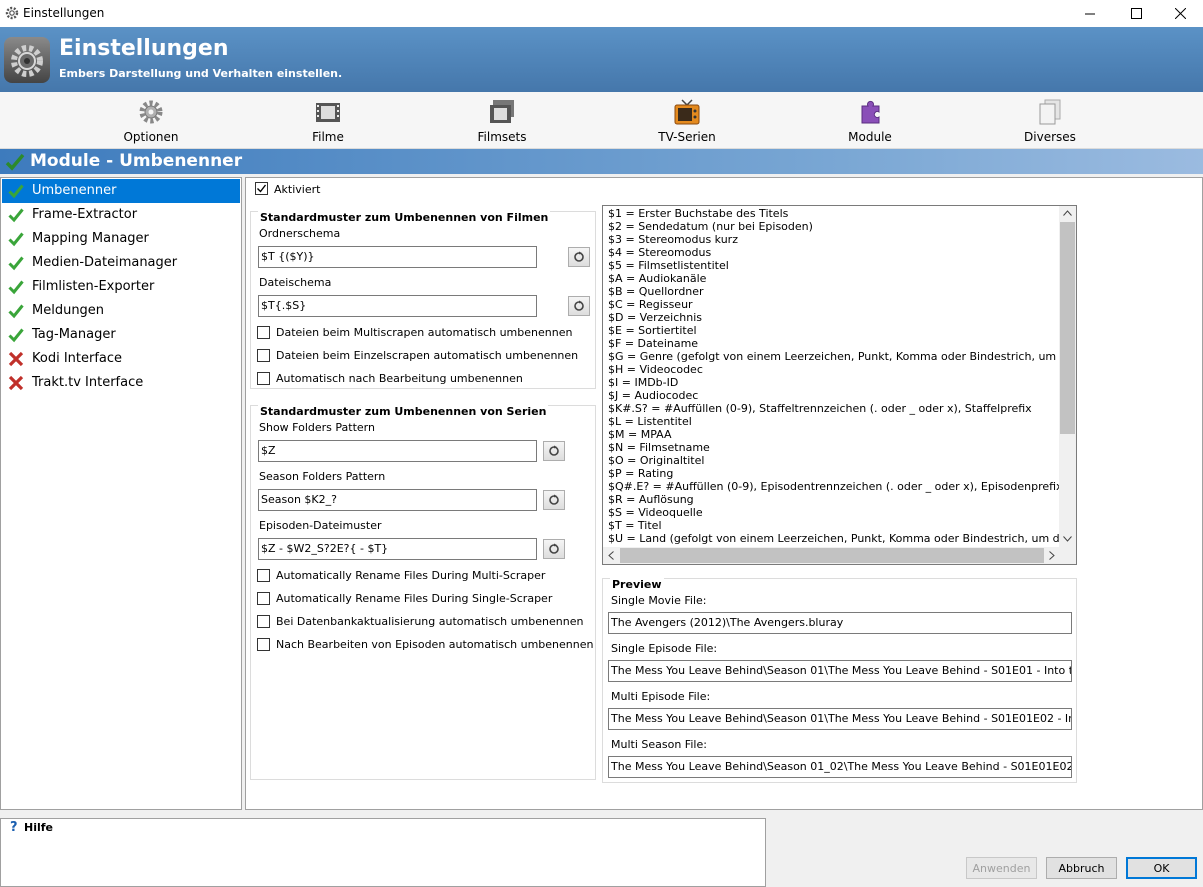 This screenshot has height=887, width=1203. Describe the element at coordinates (664, 648) in the screenshot. I see `single-episode-label: Single Episode File:` at that location.